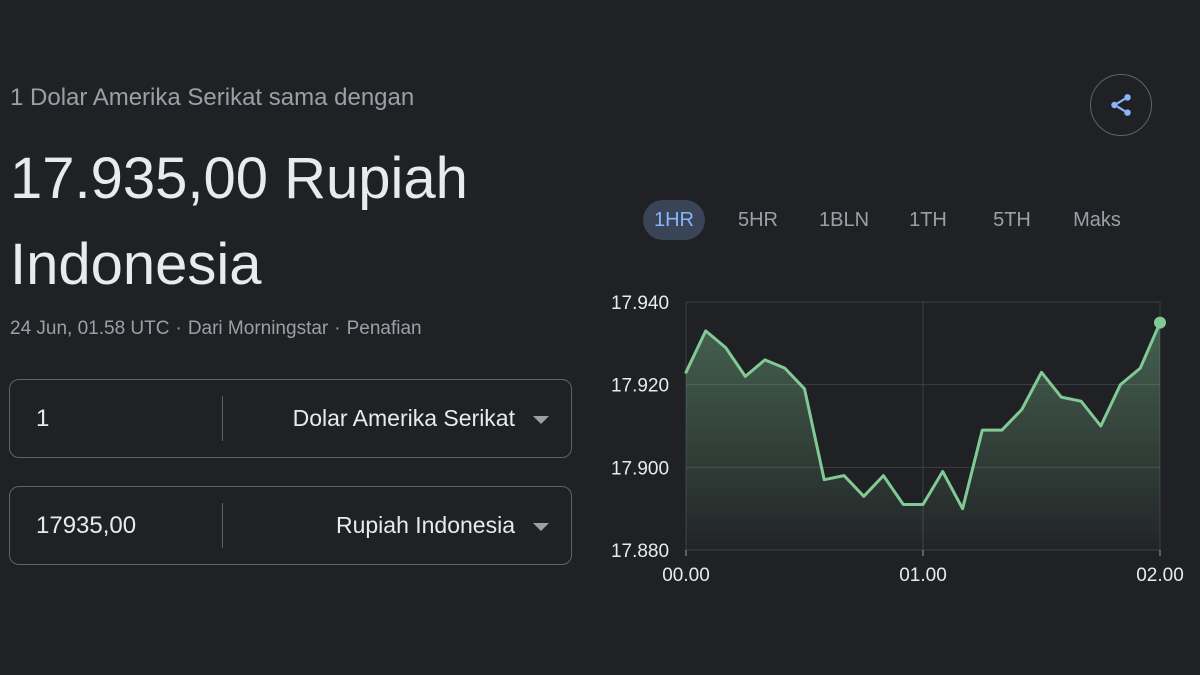  Describe the element at coordinates (42, 418) in the screenshot. I see `from-amount-input: 1` at that location.